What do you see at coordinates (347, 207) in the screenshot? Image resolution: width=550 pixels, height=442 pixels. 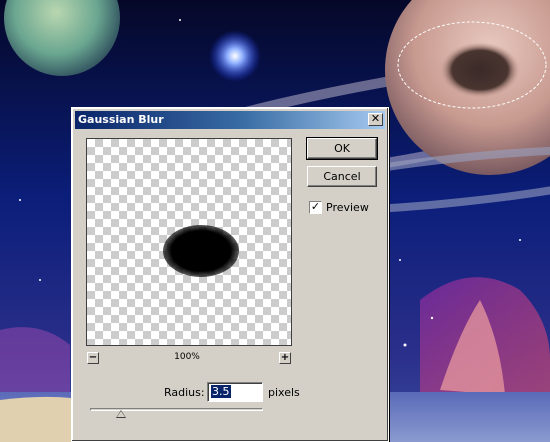 I see `preview-label: Preview` at bounding box center [347, 207].